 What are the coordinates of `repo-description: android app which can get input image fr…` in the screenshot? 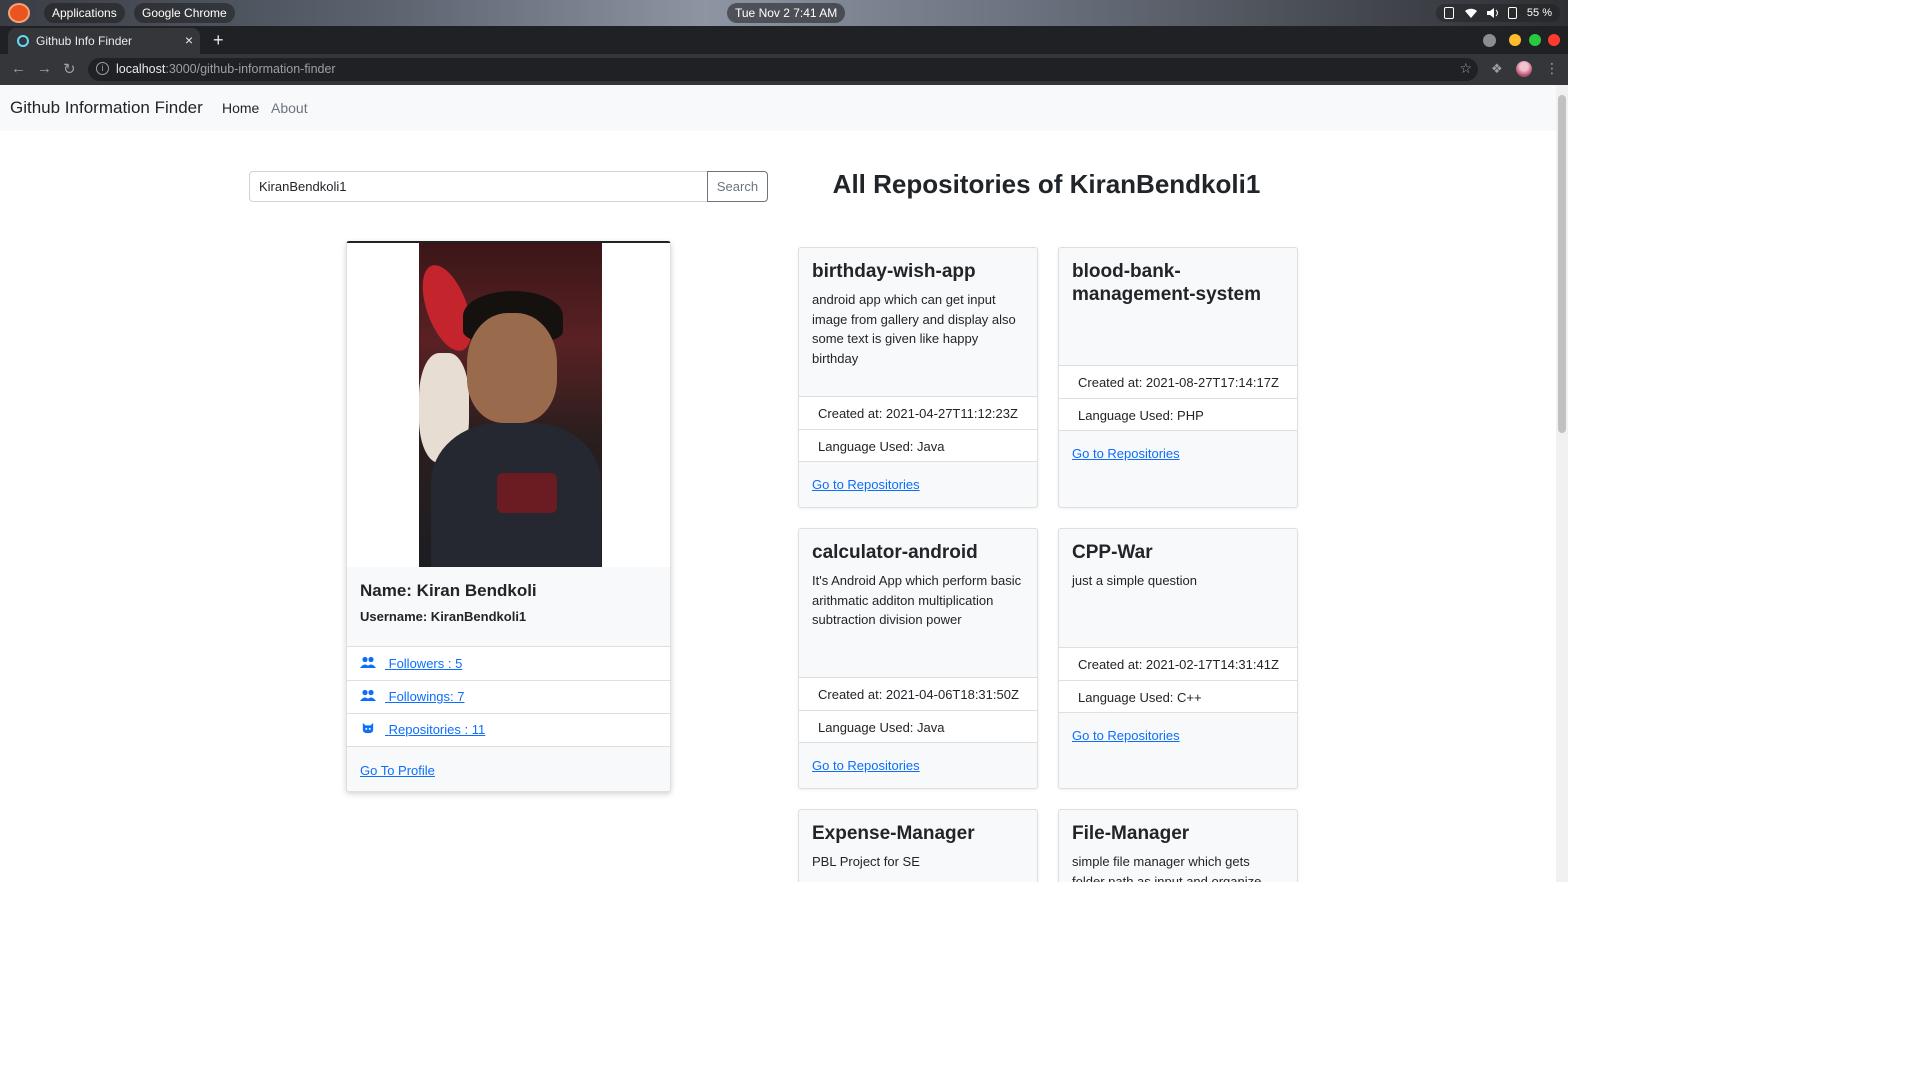 It's located at (914, 329).